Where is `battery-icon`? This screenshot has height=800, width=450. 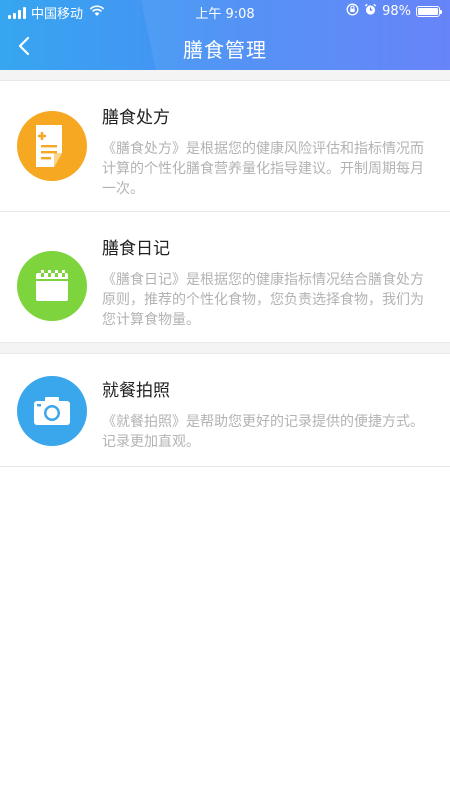 battery-icon is located at coordinates (429, 11).